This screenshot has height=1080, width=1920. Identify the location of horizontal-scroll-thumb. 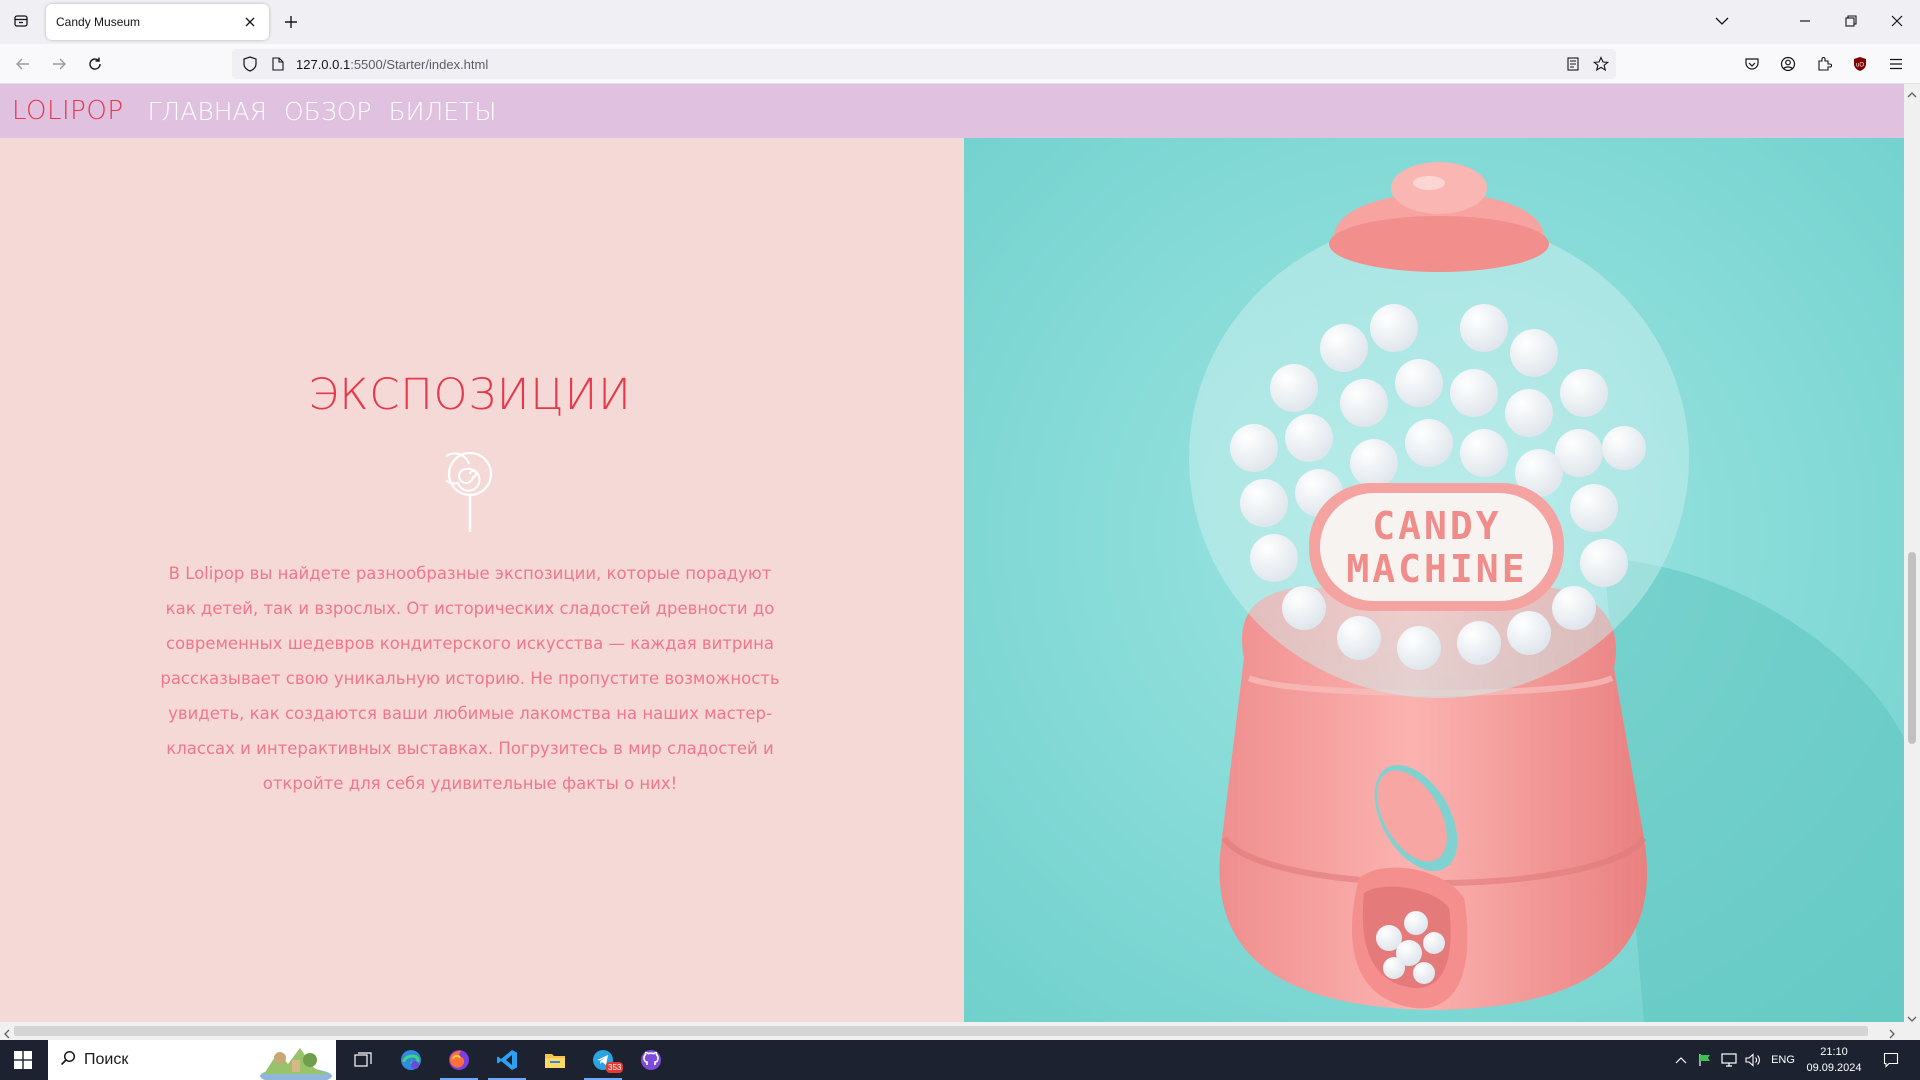
(941, 1031).